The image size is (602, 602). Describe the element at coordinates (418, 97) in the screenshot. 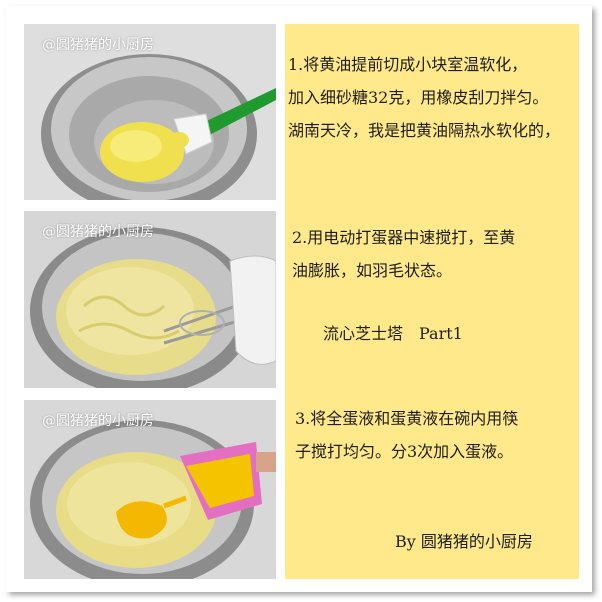

I see `step-1-line-2: 加入细砂糖32克，用橡皮刮刀拌匀。` at that location.